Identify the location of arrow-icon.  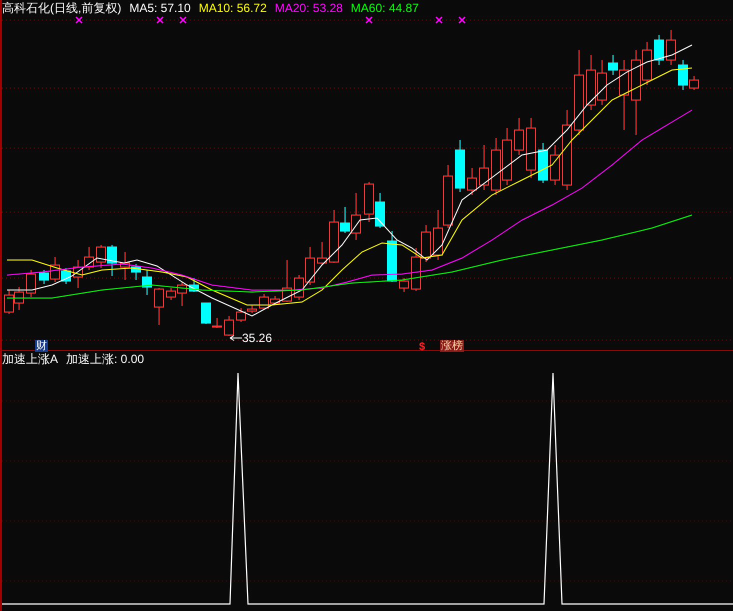
(236, 338).